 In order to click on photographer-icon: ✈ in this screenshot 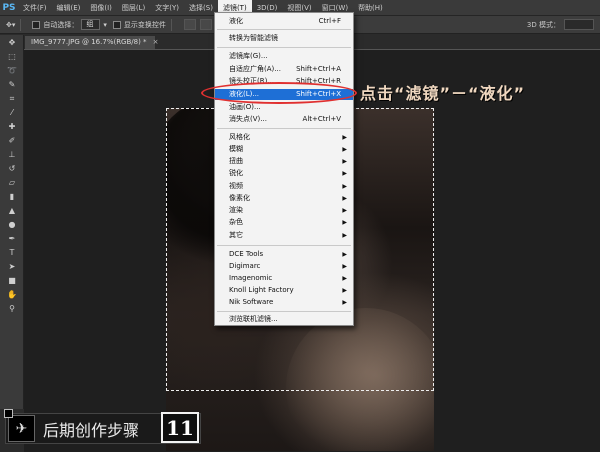, I will do `click(21, 428)`.